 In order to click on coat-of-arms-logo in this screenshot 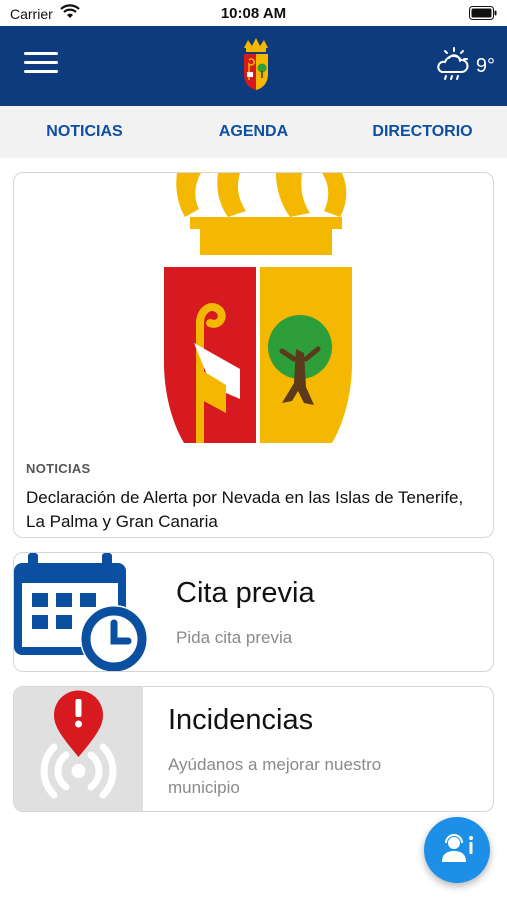, I will do `click(256, 67)`.